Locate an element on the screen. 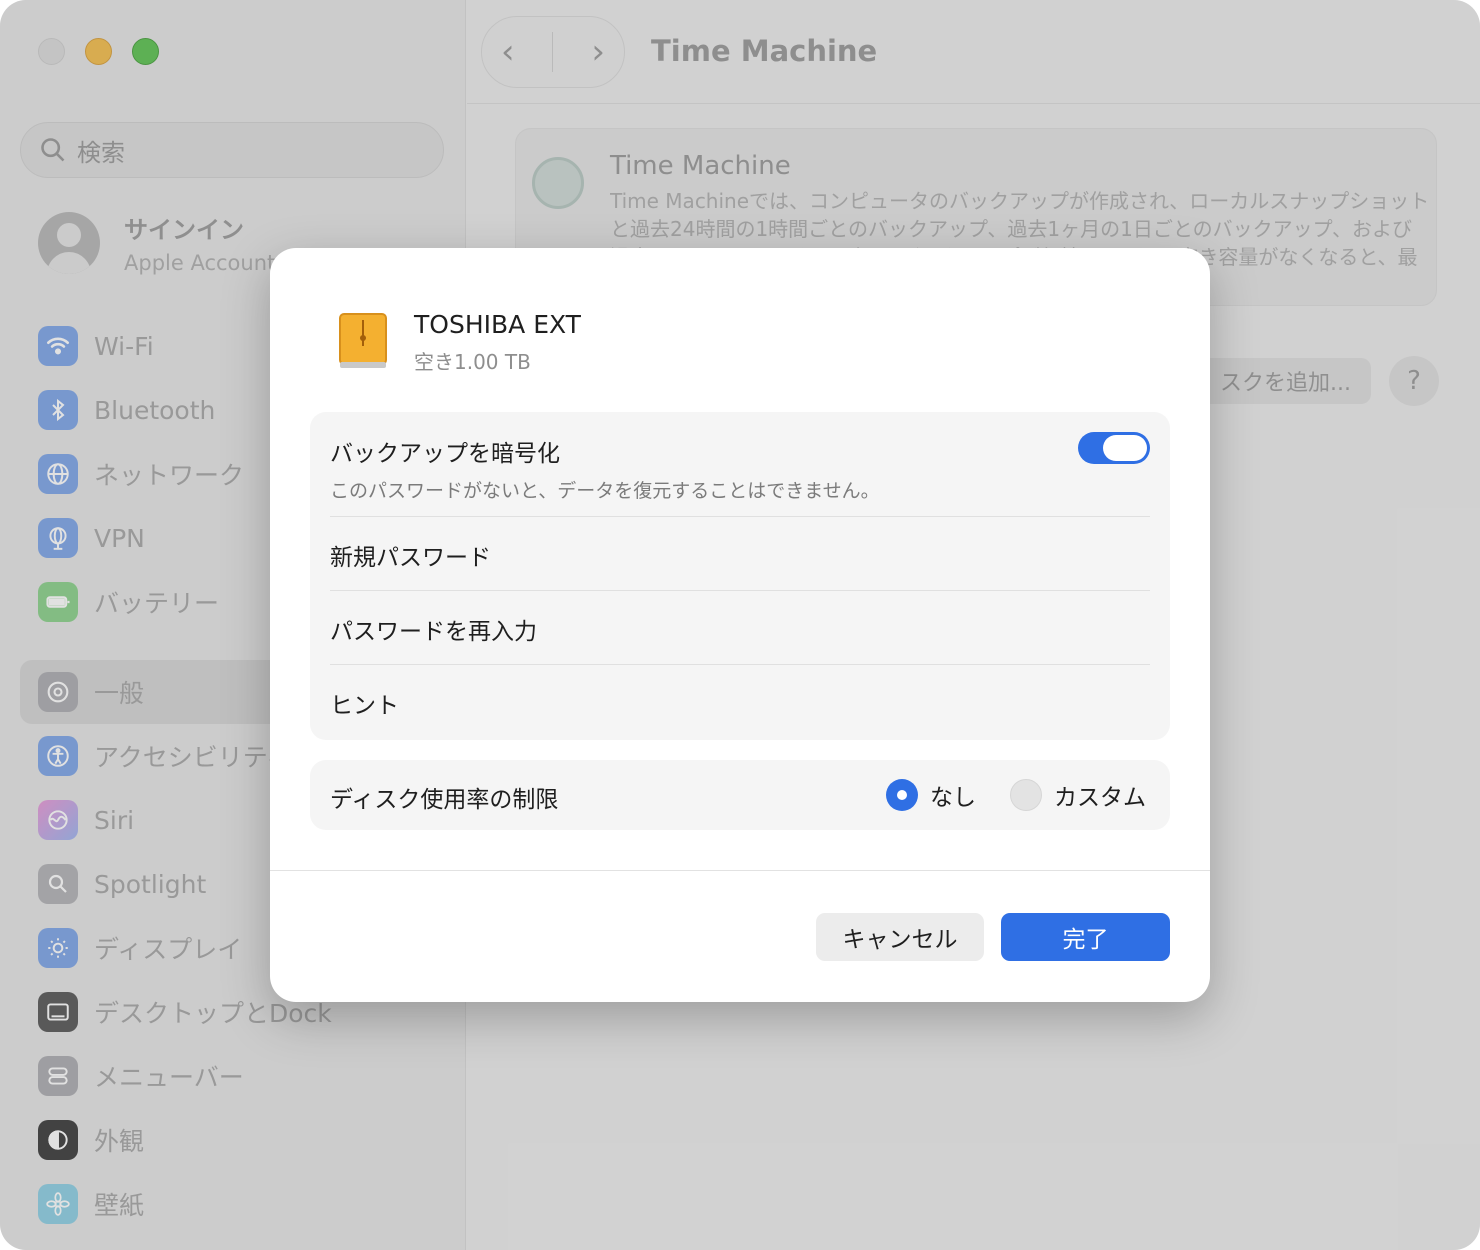 Image resolution: width=1480 pixels, height=1250 pixels. radio-none-label: なし is located at coordinates (953, 798).